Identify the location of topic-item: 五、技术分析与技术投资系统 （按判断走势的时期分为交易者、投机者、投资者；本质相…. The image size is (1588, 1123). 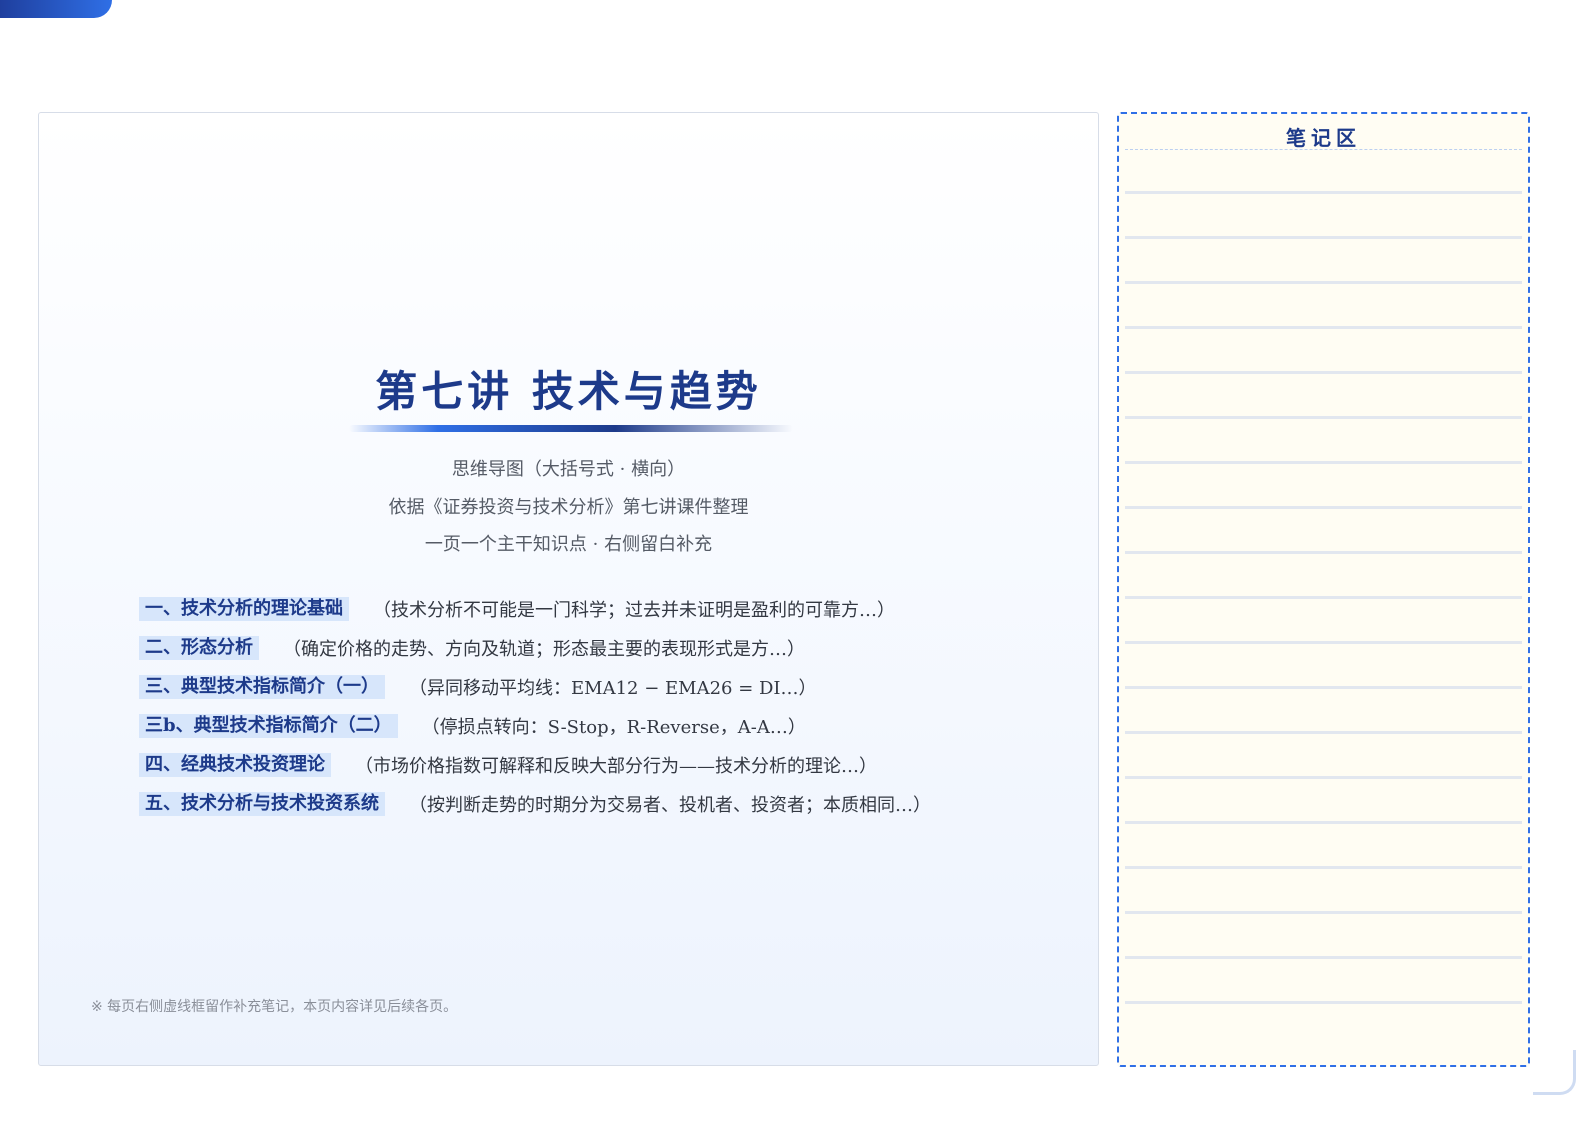
(599, 803).